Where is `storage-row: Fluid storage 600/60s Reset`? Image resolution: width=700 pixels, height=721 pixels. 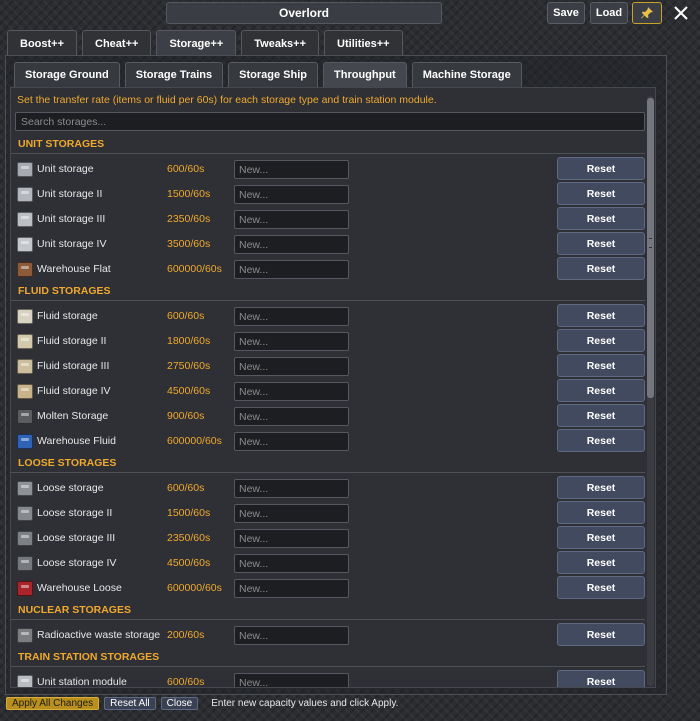
storage-row: Fluid storage 600/60s Reset is located at coordinates (328, 316).